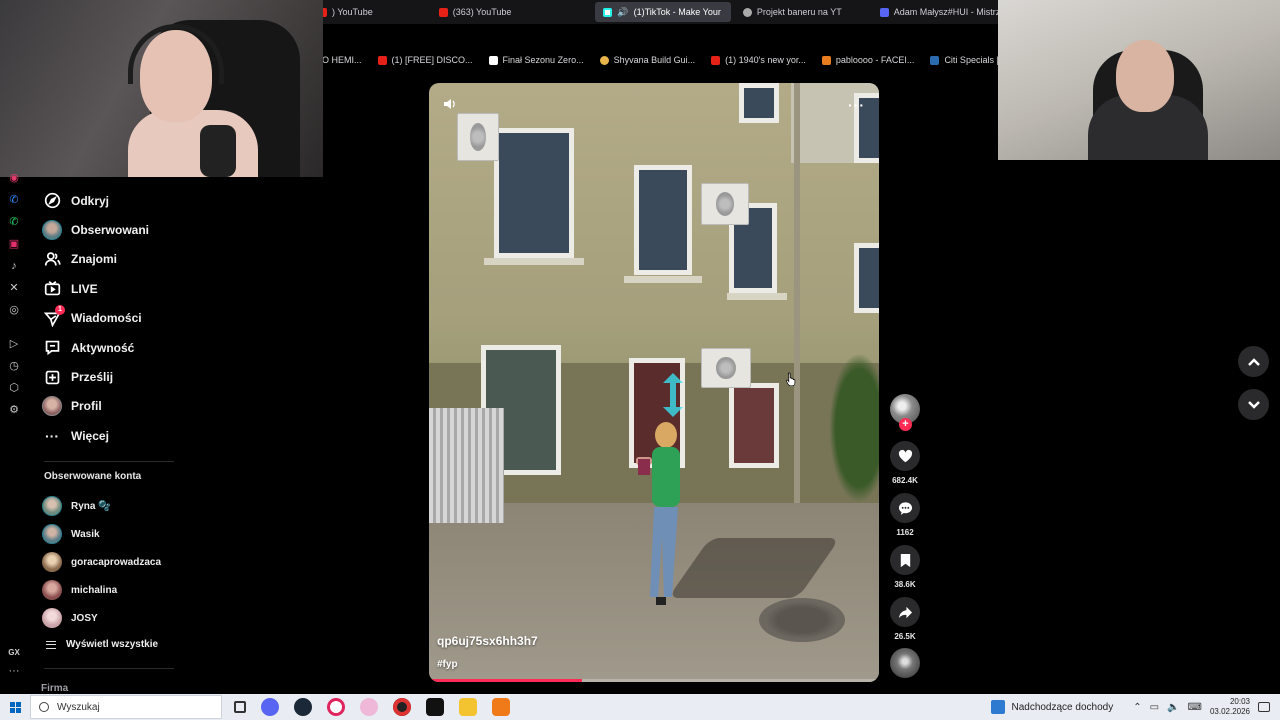  What do you see at coordinates (14, 388) in the screenshot?
I see `extensions-icon: ⬡` at bounding box center [14, 388].